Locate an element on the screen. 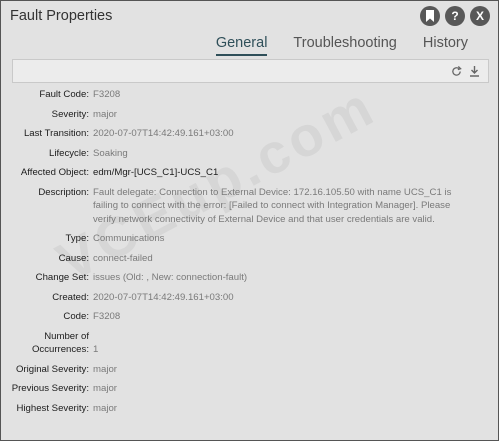 This screenshot has width=499, height=441. prop-affected-object: Affected Object: edm/Mgr-[UCS_C1]-UCS_C1 is located at coordinates (250, 173).